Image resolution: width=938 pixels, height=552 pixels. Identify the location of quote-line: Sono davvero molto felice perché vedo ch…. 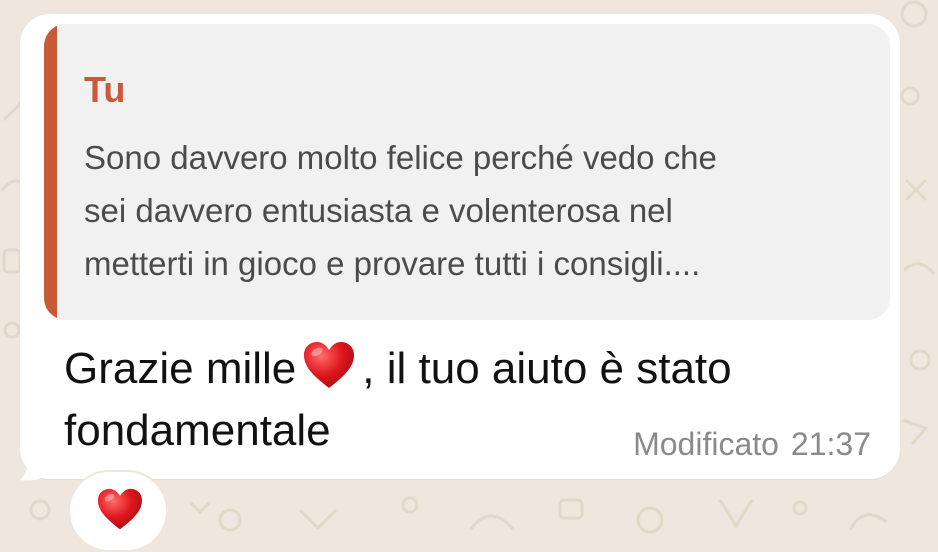
(400, 157).